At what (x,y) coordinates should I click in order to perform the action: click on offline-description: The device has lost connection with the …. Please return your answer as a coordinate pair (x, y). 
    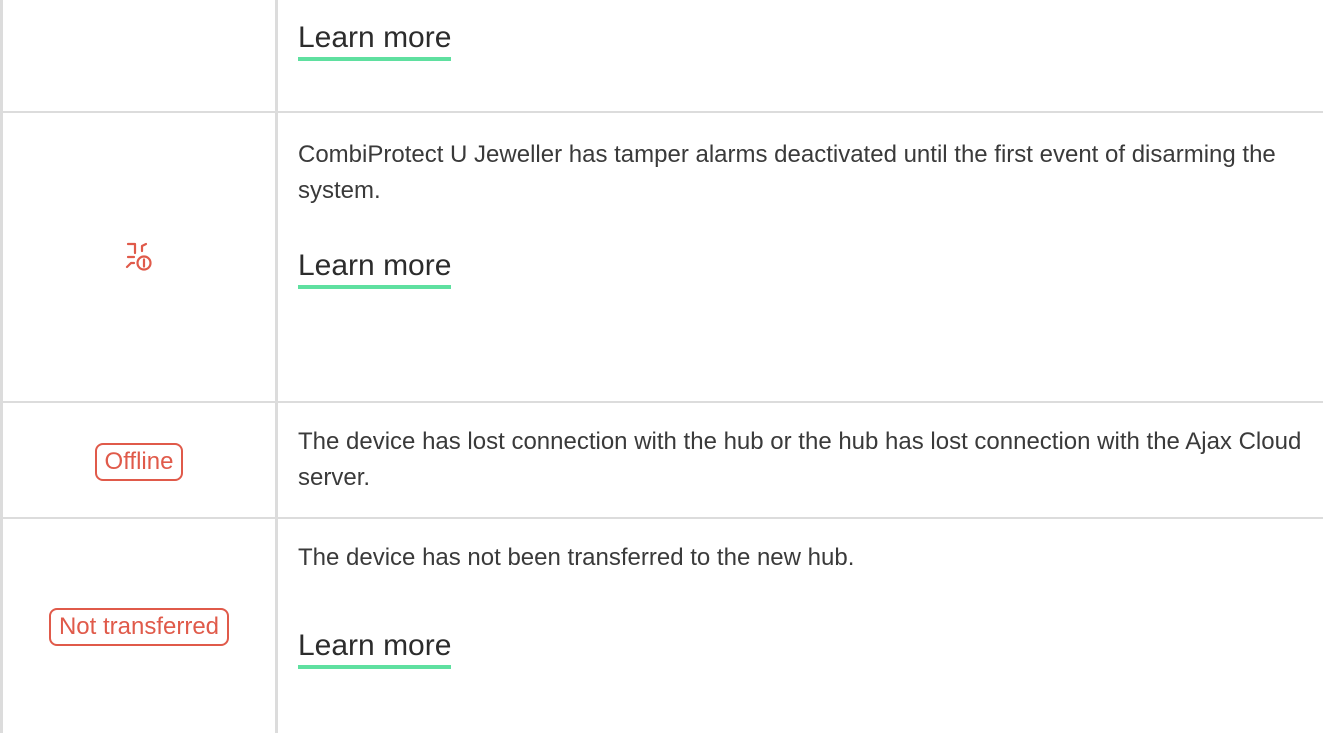
    Looking at the image, I should click on (800, 459).